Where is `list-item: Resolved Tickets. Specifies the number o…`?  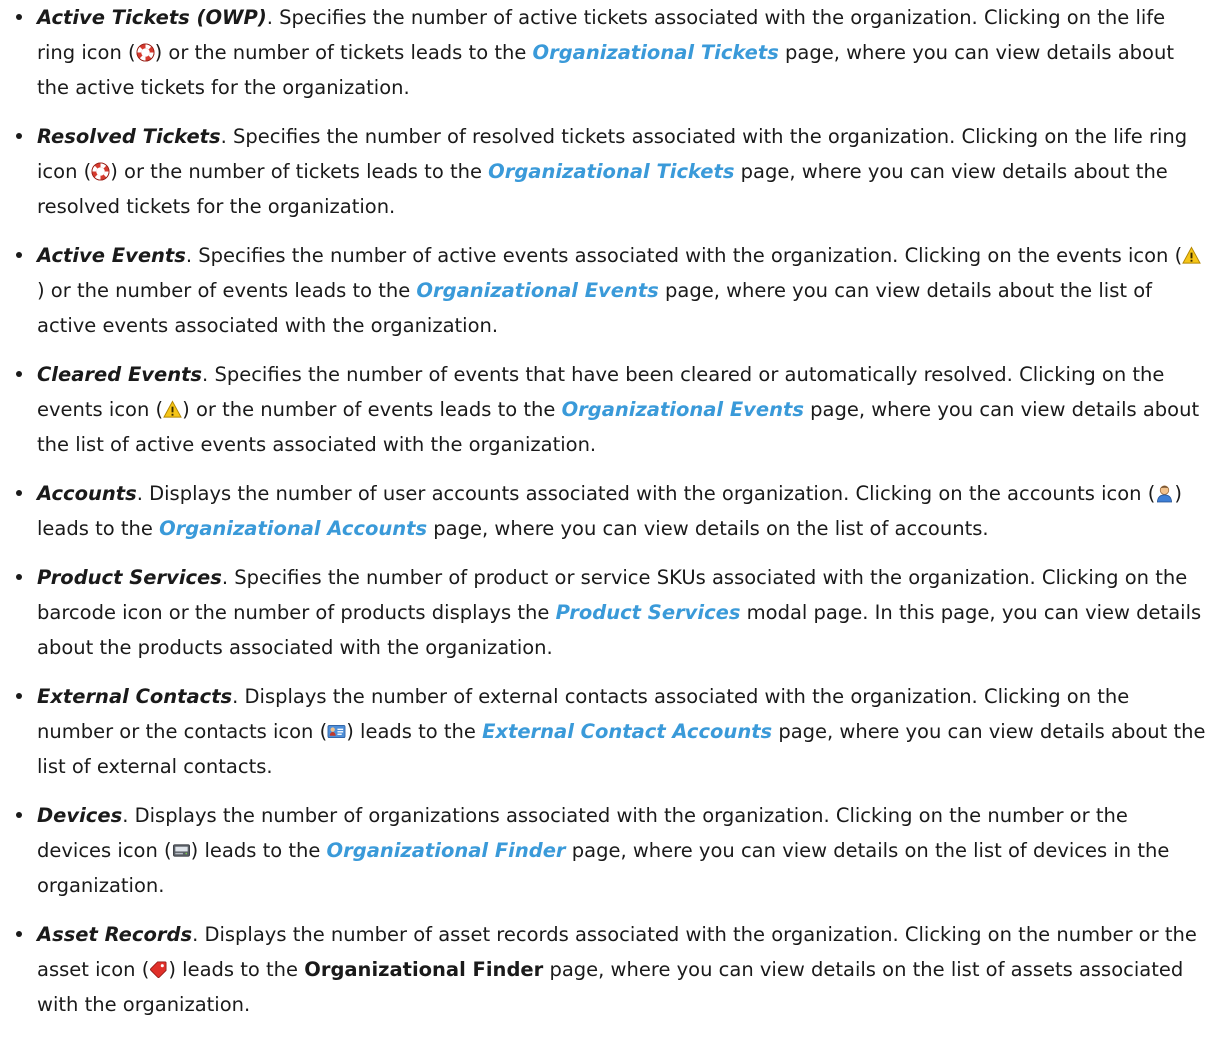 list-item: Resolved Tickets. Specifies the number o… is located at coordinates (608, 171).